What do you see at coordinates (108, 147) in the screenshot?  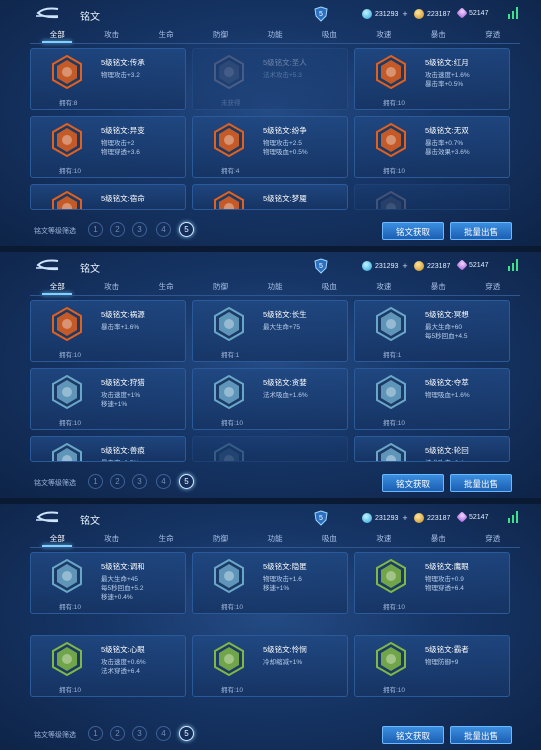 I see `inscription-card: 5级铭文:异变 物理攻击+2 物理穿透+3.6 拥有:10` at bounding box center [108, 147].